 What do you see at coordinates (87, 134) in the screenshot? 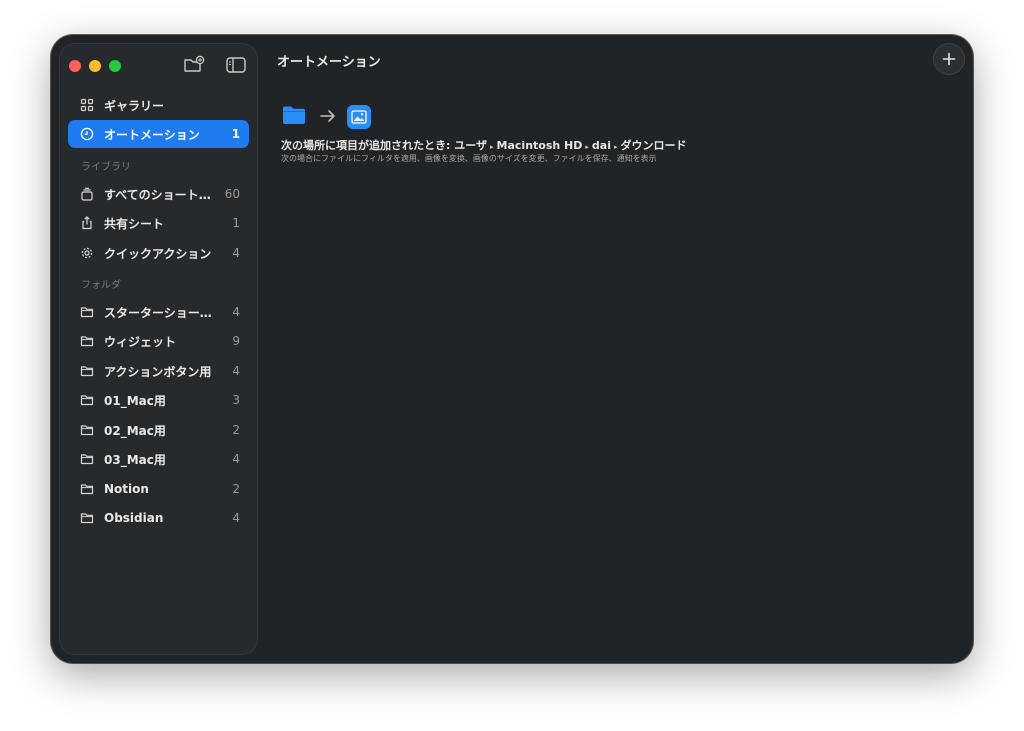
I see `clock-icon` at bounding box center [87, 134].